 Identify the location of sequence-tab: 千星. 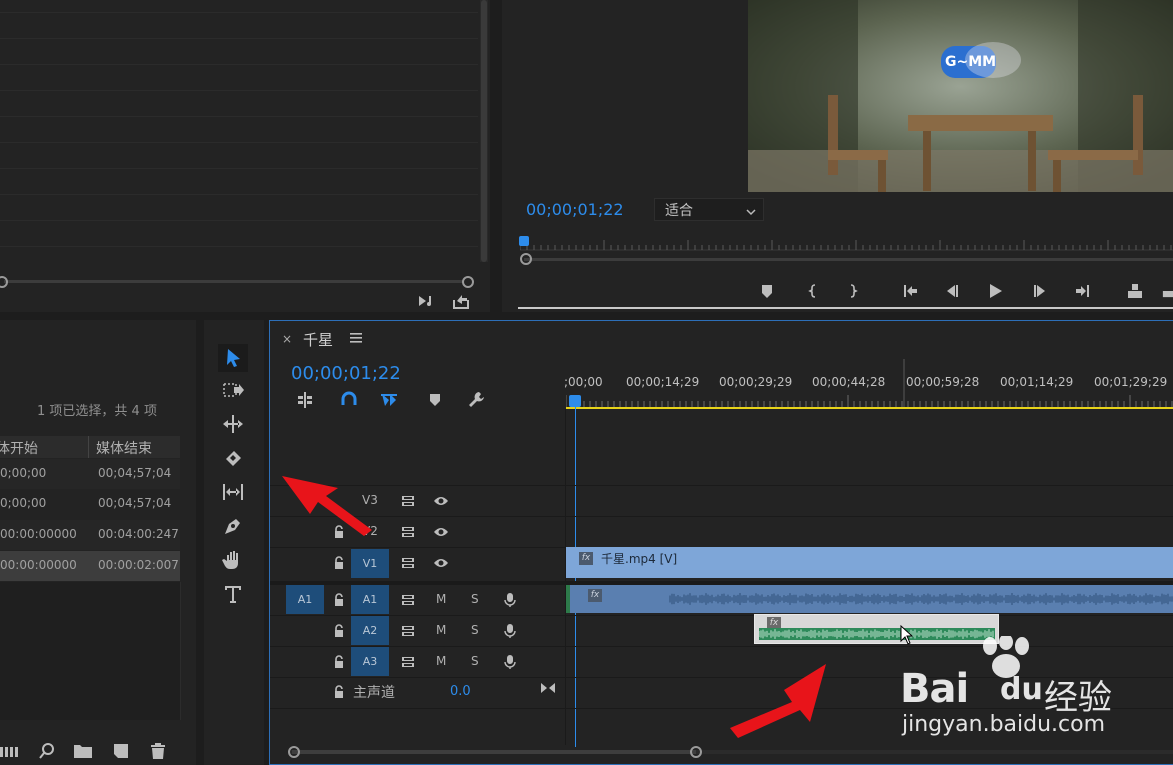
(318, 339).